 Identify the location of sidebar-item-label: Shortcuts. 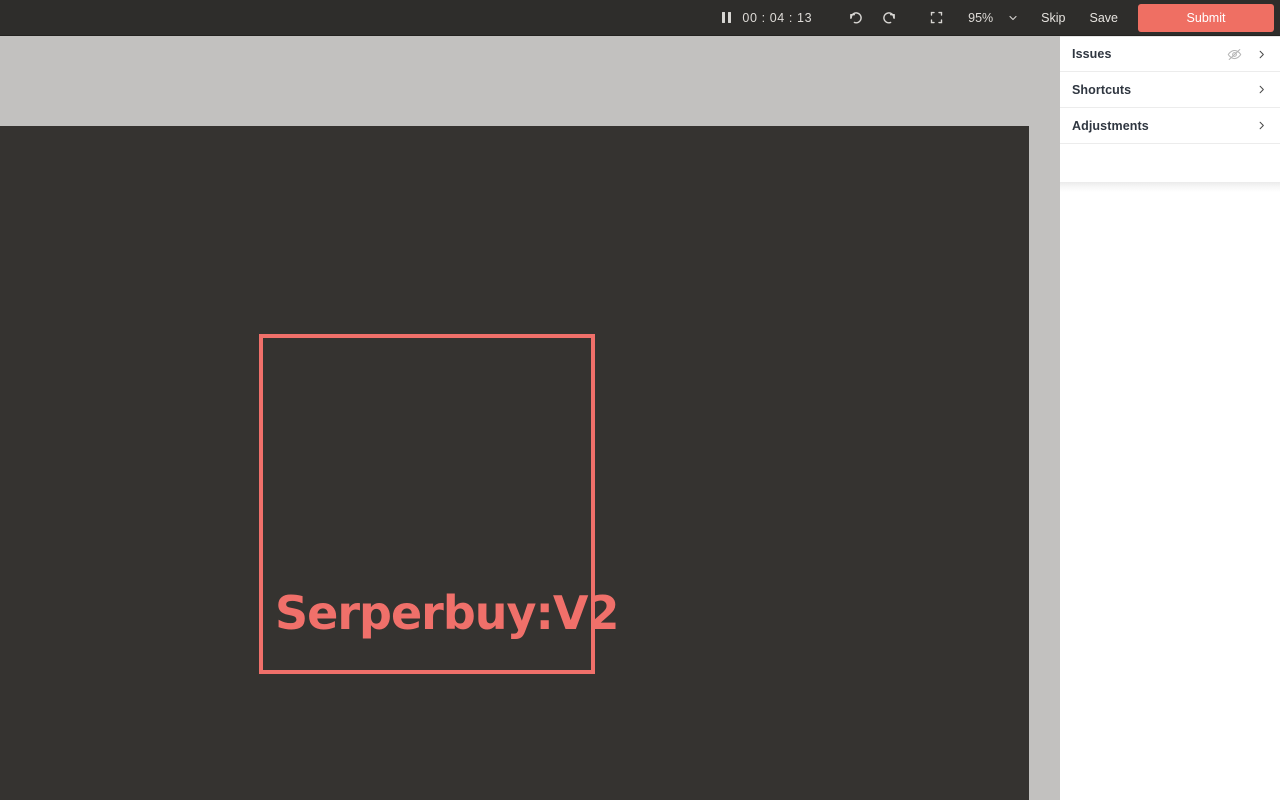
(1102, 89).